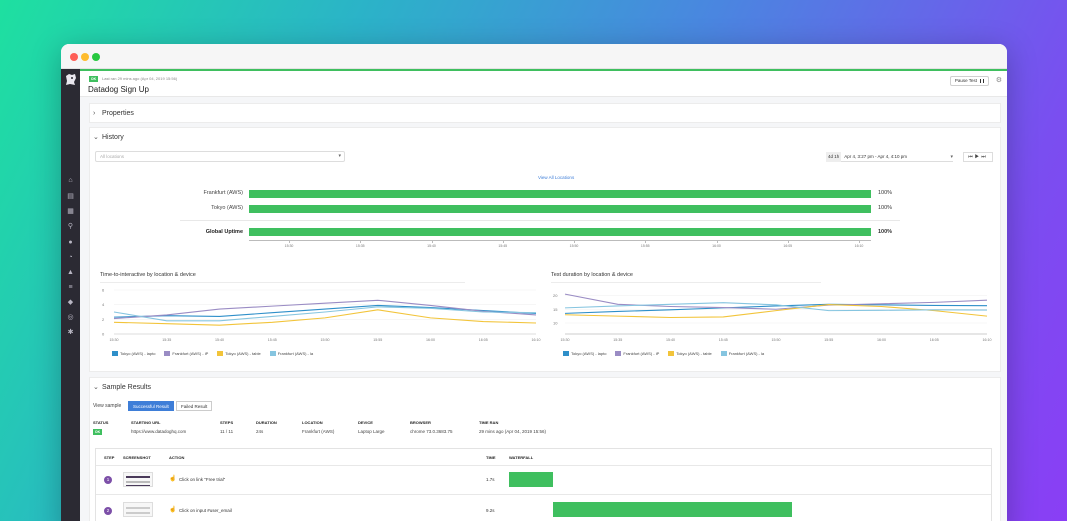  What do you see at coordinates (483, 340) in the screenshot?
I see `x-tick-label: 16:05` at bounding box center [483, 340].